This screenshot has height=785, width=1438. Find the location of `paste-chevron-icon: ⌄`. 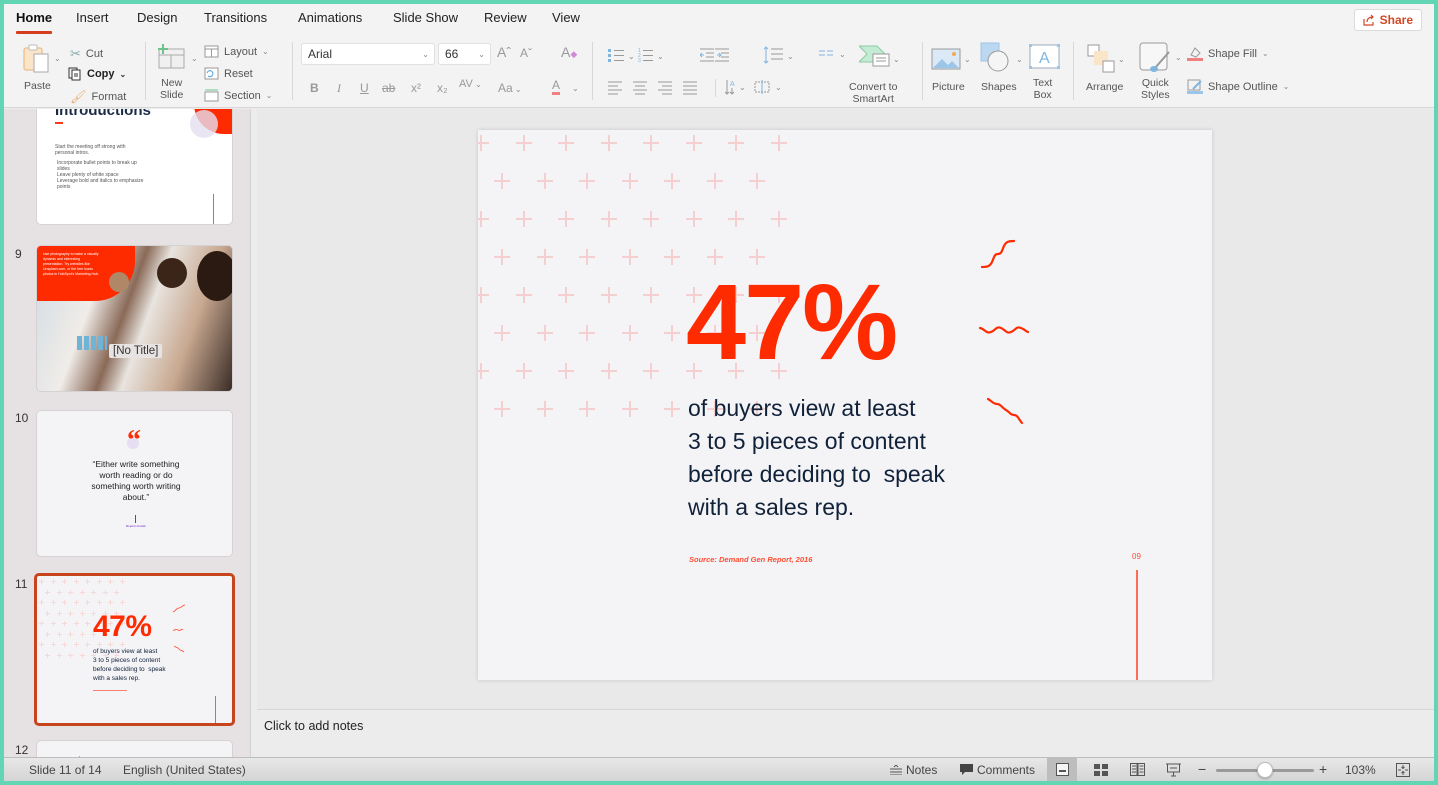

paste-chevron-icon: ⌄ is located at coordinates (57, 58).